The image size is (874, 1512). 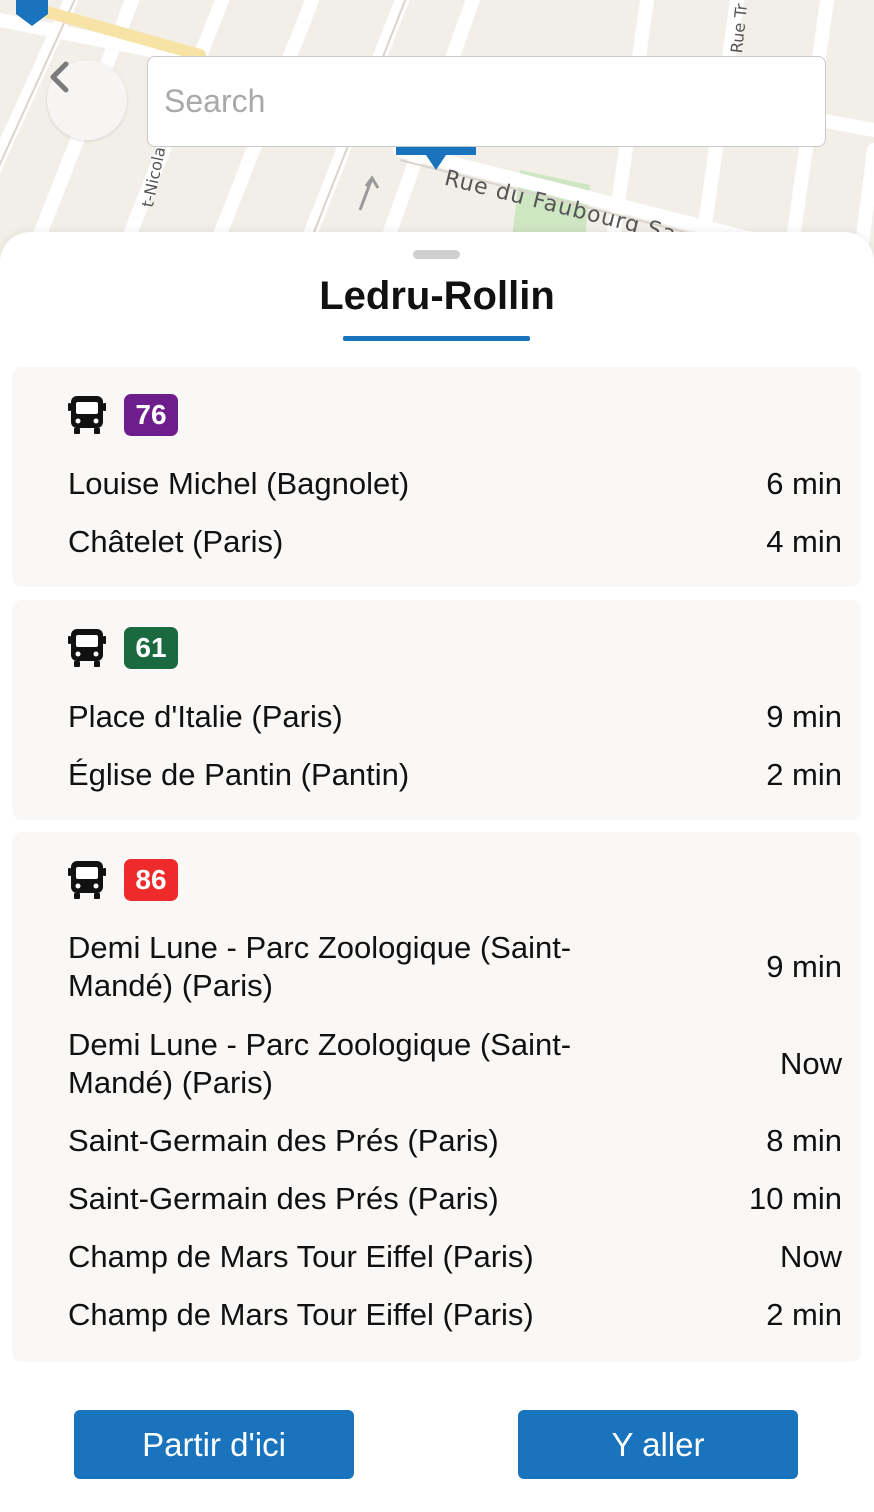 What do you see at coordinates (658, 1444) in the screenshot?
I see `go-there-button: Y aller` at bounding box center [658, 1444].